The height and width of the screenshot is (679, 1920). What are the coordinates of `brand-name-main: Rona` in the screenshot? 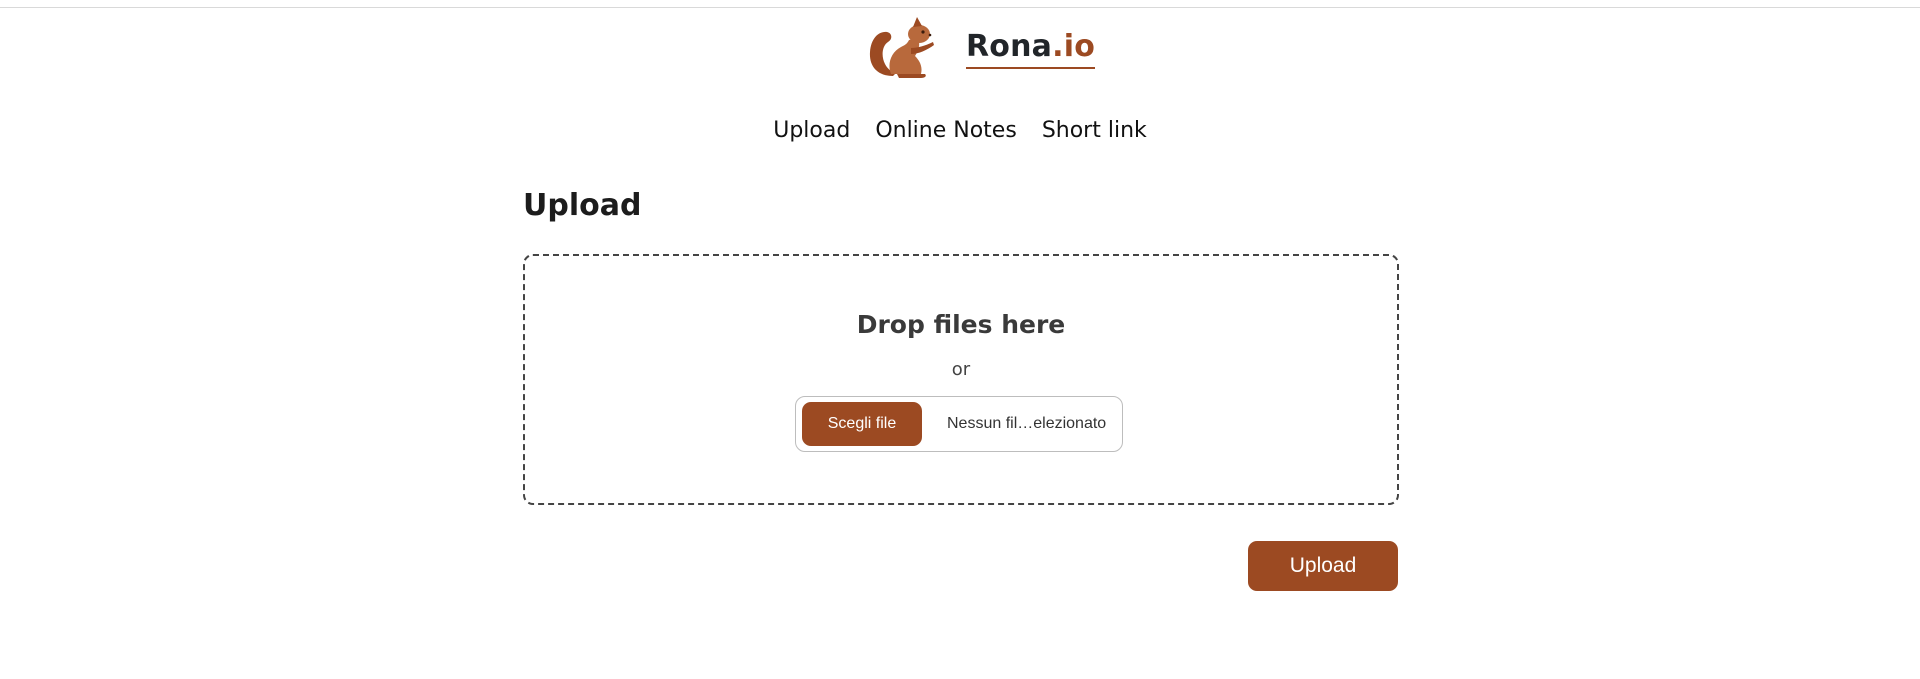 It's located at (1009, 46).